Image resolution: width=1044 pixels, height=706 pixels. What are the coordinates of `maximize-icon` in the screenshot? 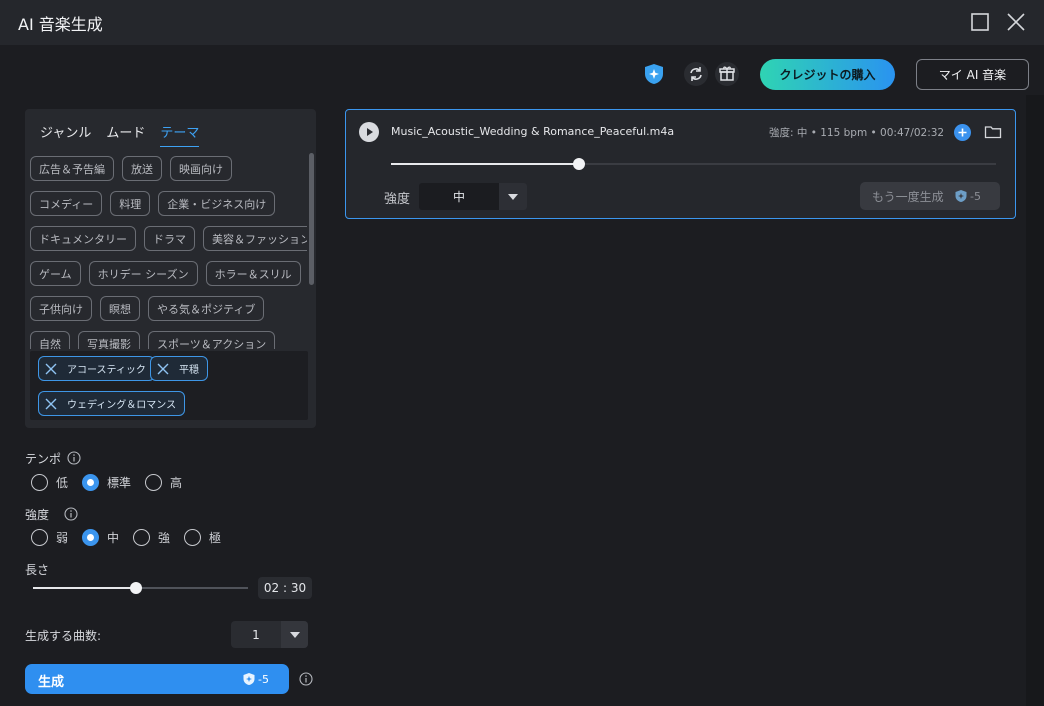 It's located at (980, 22).